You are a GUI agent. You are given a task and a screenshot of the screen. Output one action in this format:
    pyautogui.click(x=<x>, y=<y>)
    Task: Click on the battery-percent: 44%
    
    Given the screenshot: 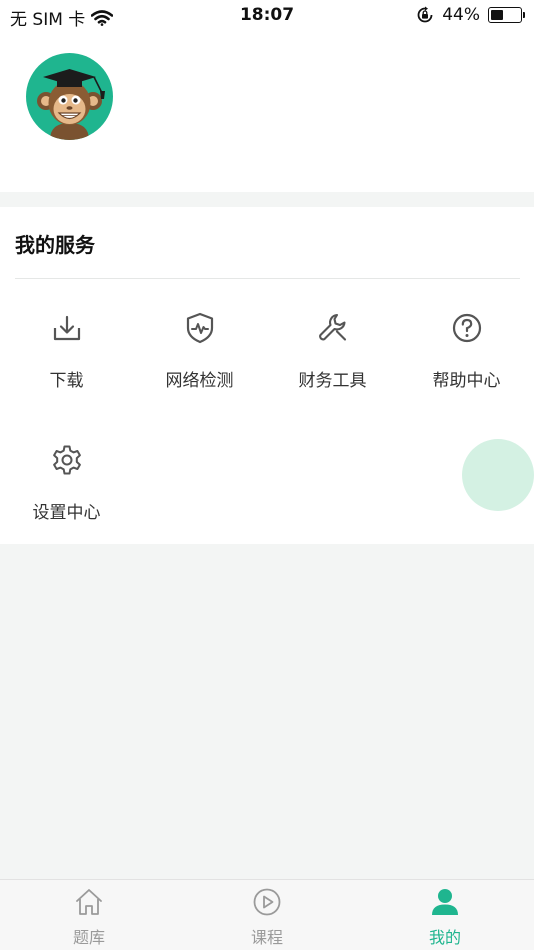 What is the action you would take?
    pyautogui.click(x=461, y=15)
    